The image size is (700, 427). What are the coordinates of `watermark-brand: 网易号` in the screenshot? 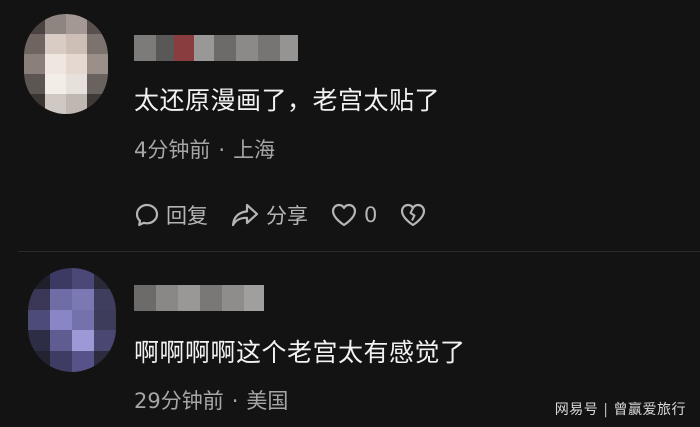 It's located at (576, 410).